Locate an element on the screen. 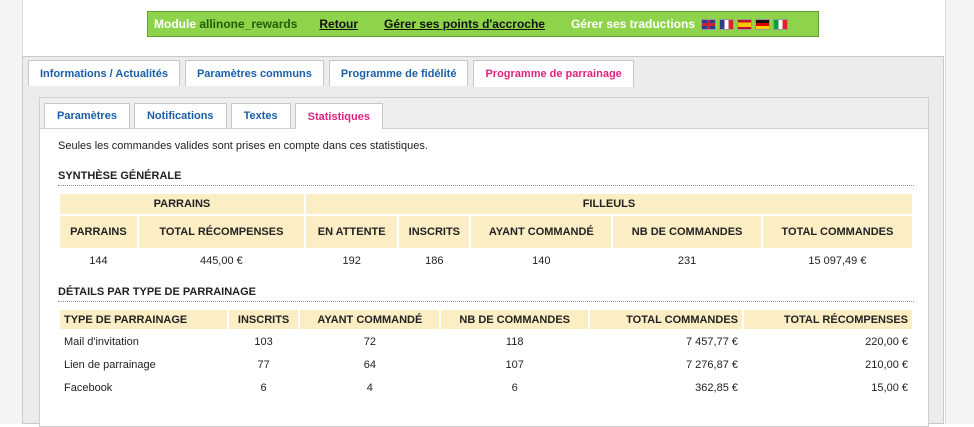 This screenshot has height=427, width=974. summary-title: SYNTHÈSE GÉNÉRALE is located at coordinates (486, 178).